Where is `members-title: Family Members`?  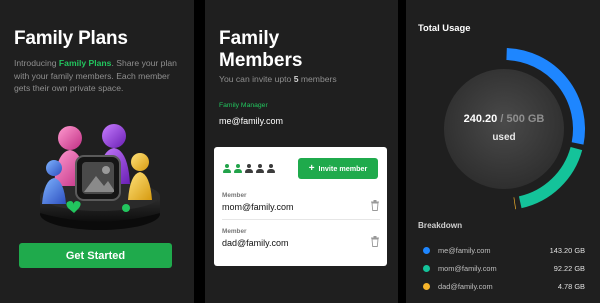 members-title: Family Members is located at coordinates (260, 50).